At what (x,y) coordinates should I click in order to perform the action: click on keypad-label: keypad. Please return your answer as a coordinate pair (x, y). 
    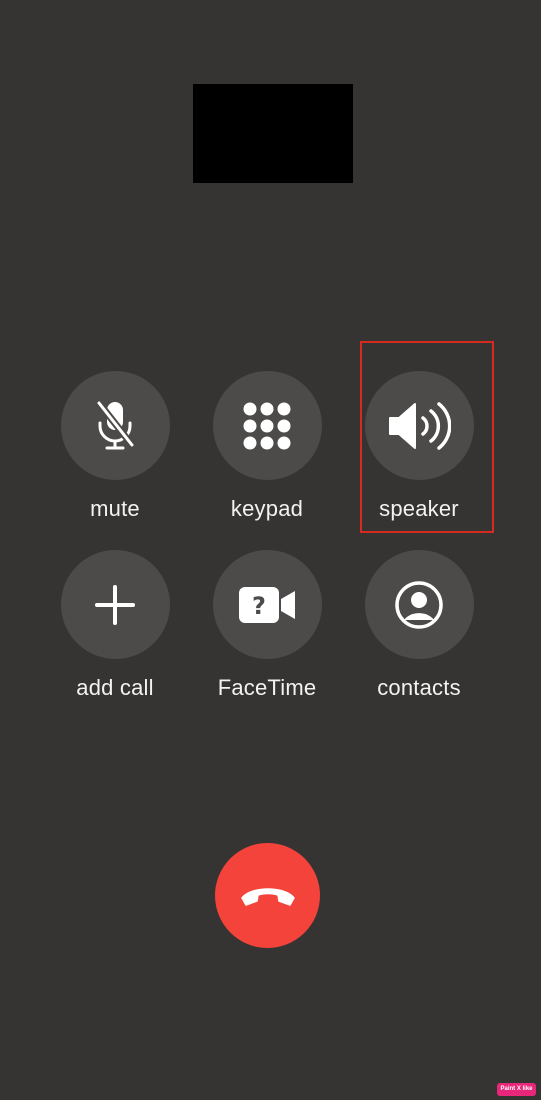
    Looking at the image, I should click on (267, 508).